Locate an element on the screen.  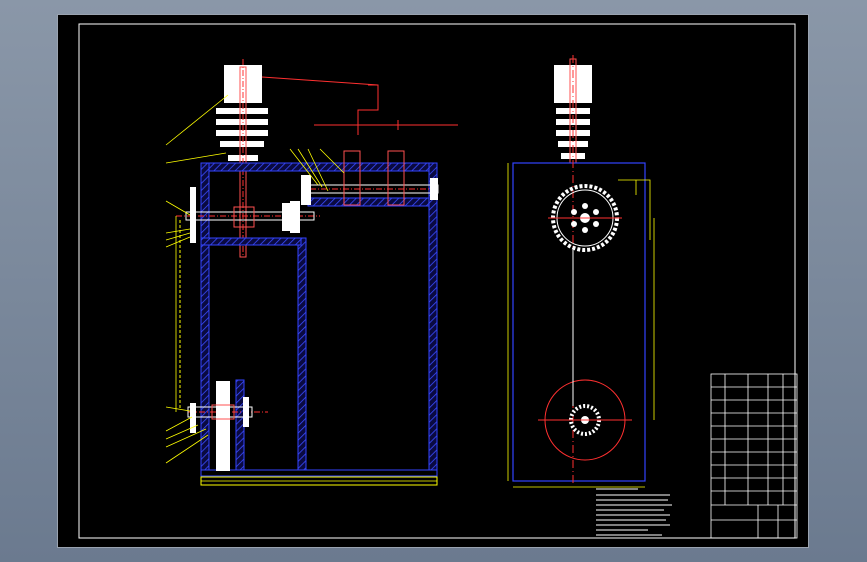
housing-side-icon is located at coordinates (579, 322).